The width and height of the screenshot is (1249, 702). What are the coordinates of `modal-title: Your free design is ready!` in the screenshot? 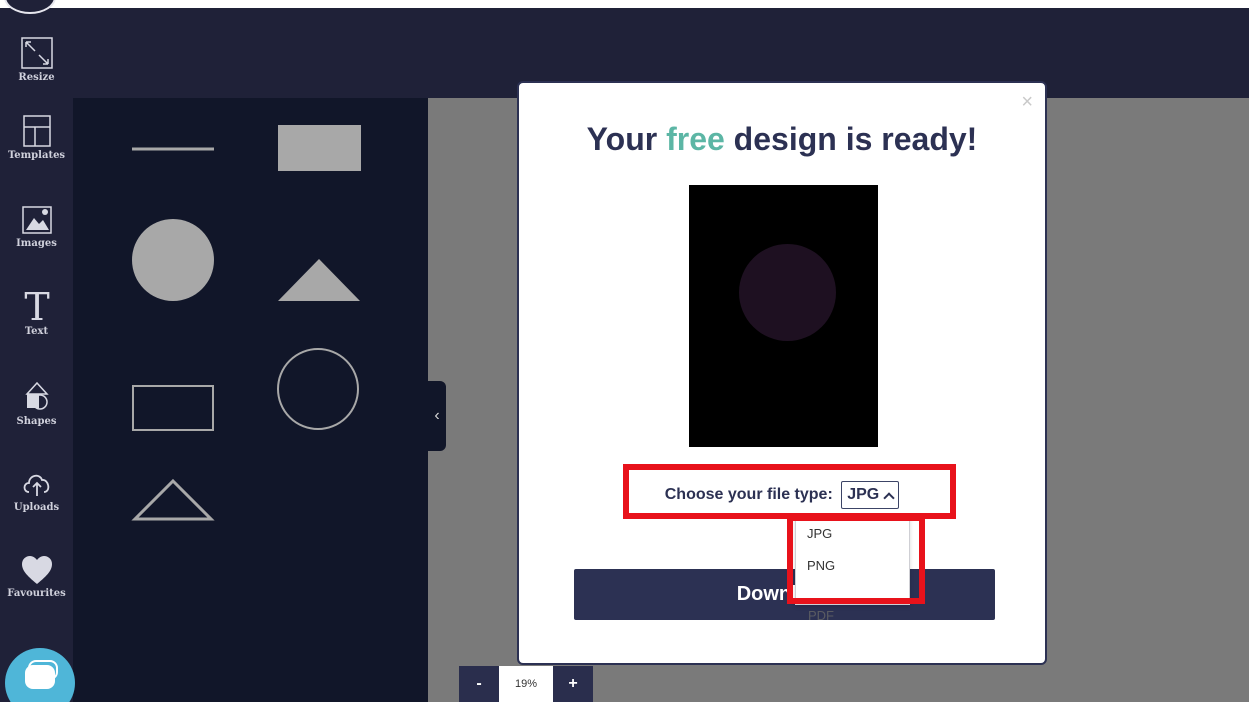 It's located at (782, 139).